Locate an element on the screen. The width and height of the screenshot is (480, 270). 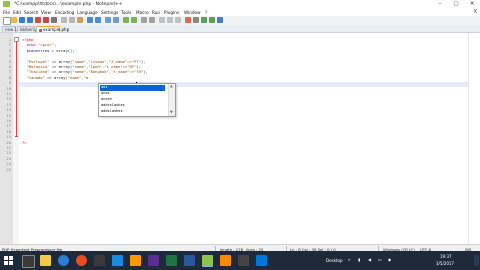
battery-icon: ▭ is located at coordinates (380, 259).